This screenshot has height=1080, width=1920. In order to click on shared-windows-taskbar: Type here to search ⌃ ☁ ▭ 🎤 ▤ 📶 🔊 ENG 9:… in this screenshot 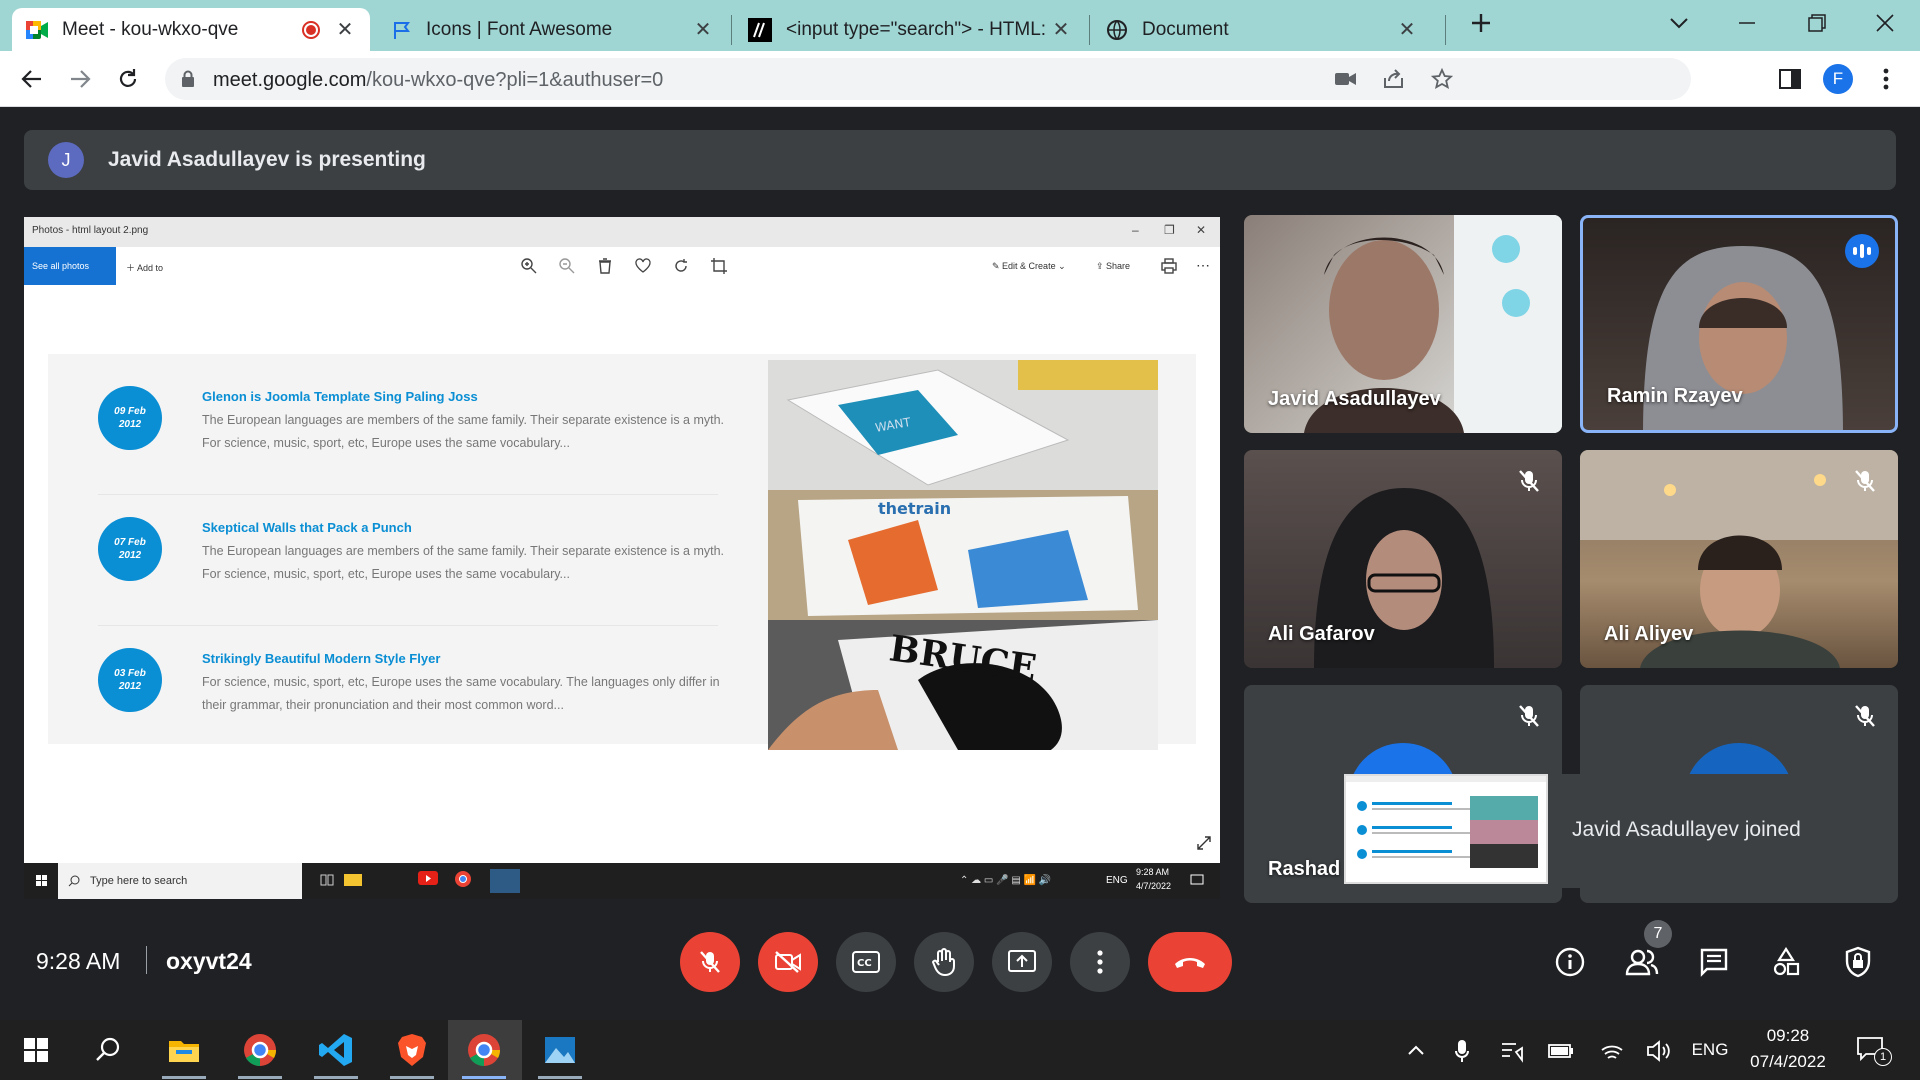, I will do `click(622, 881)`.